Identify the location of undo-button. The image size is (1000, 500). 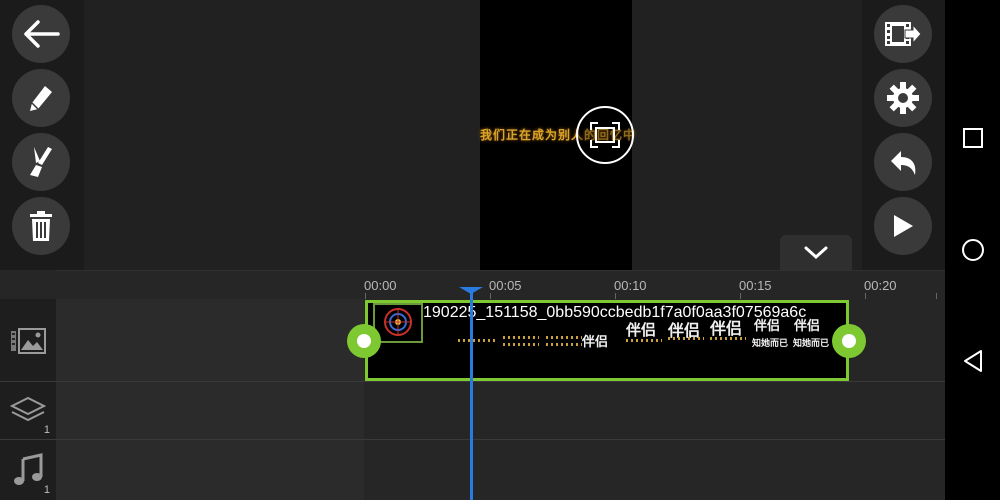
(903, 162).